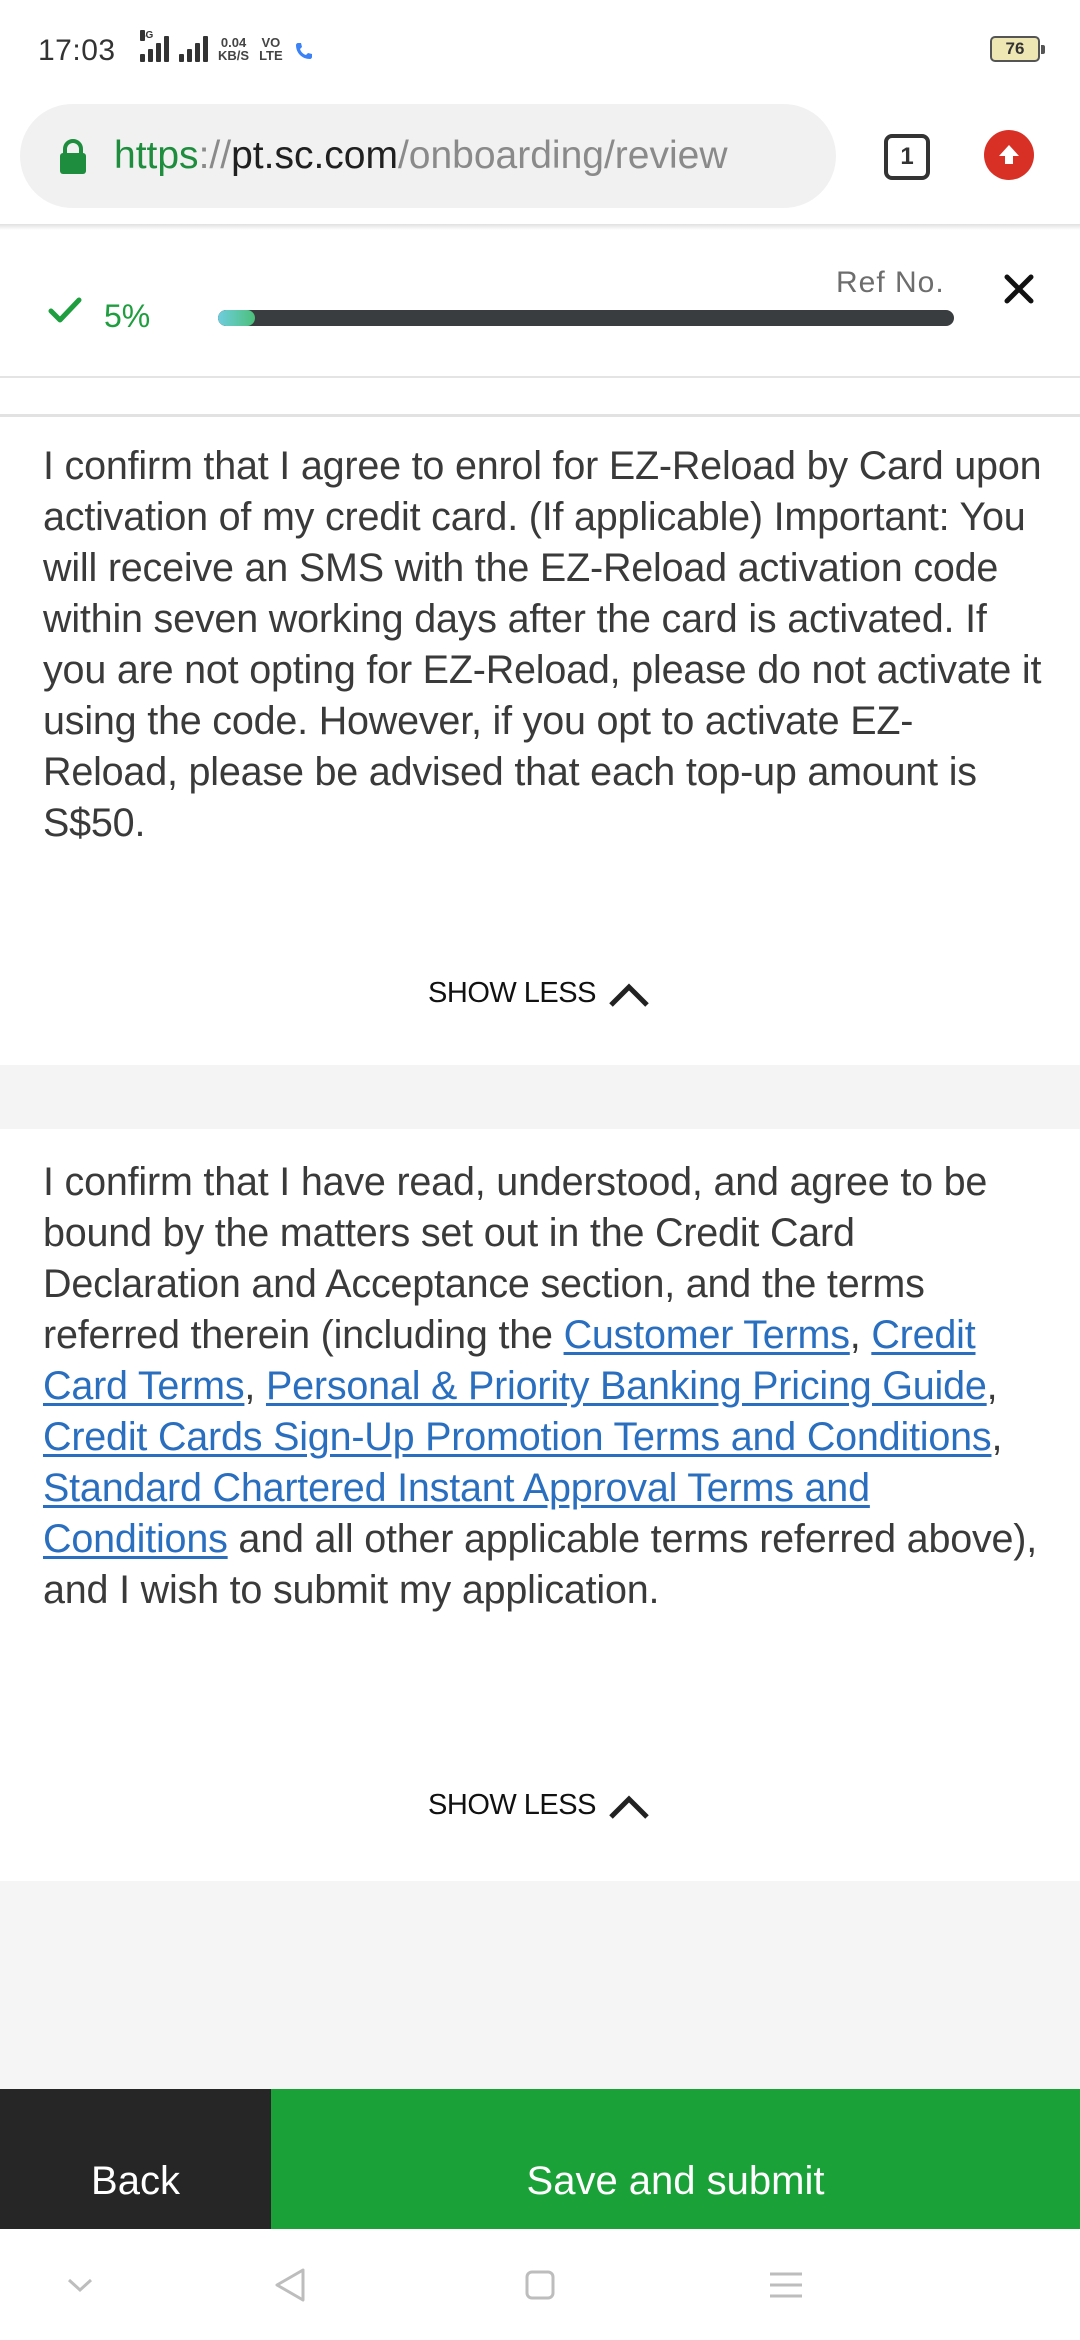 The width and height of the screenshot is (1080, 2340). I want to click on signal-4g-icon: 4G, so click(154, 46).